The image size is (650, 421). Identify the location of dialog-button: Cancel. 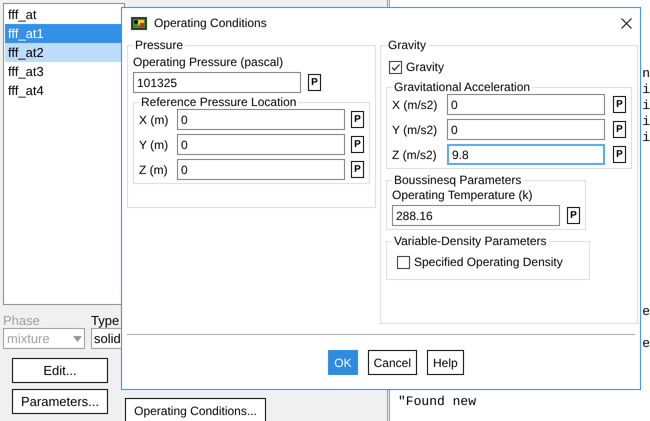
(392, 362).